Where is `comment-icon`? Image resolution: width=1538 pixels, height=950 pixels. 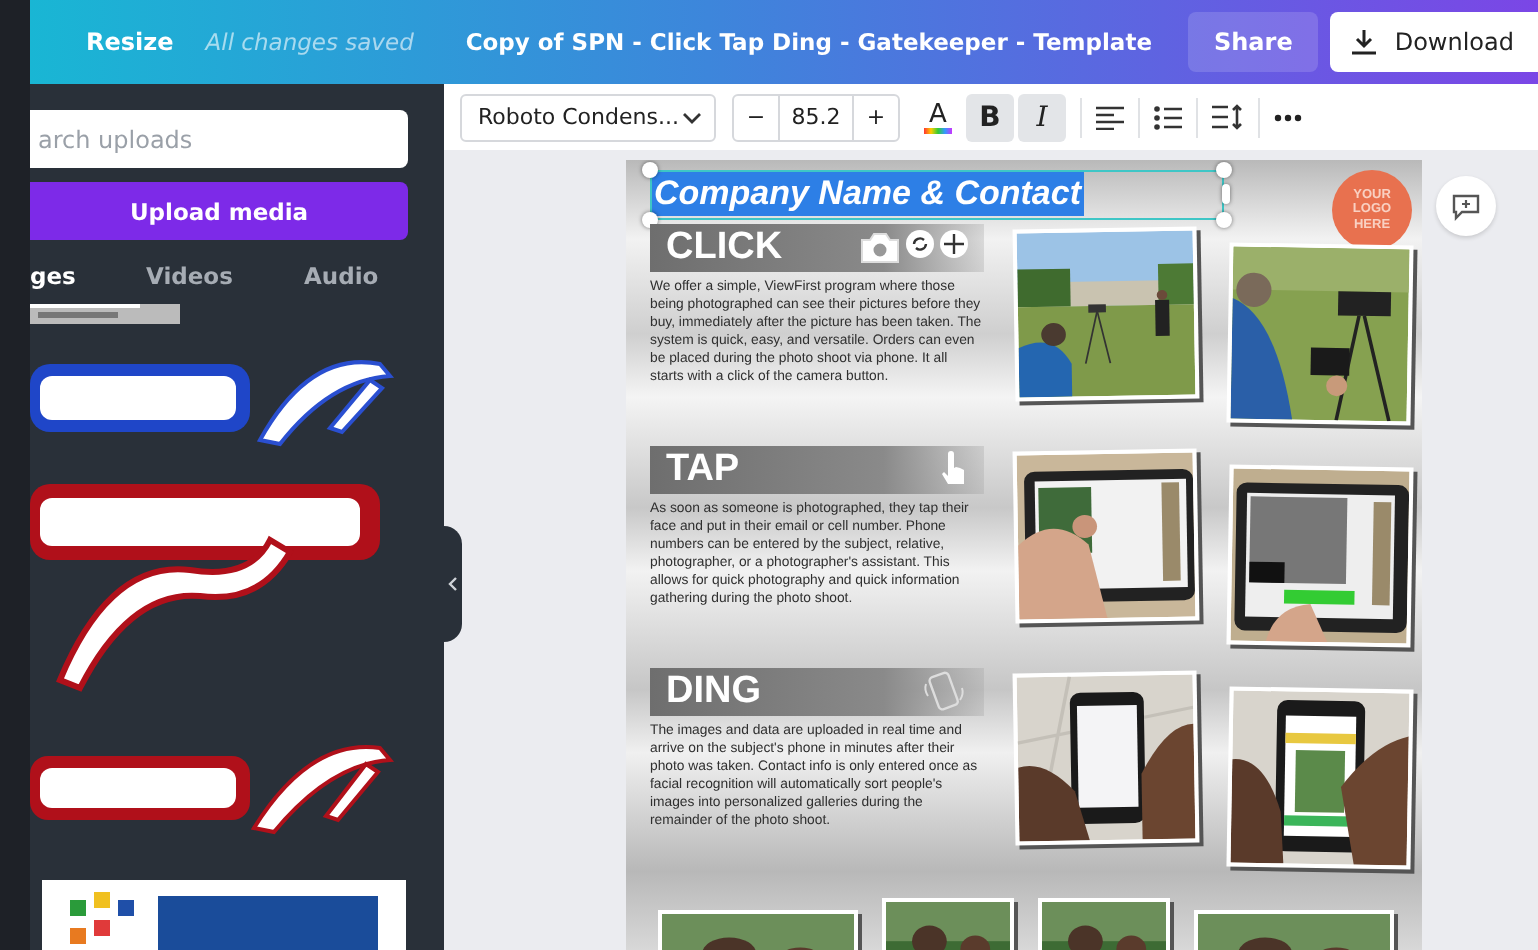 comment-icon is located at coordinates (1466, 206).